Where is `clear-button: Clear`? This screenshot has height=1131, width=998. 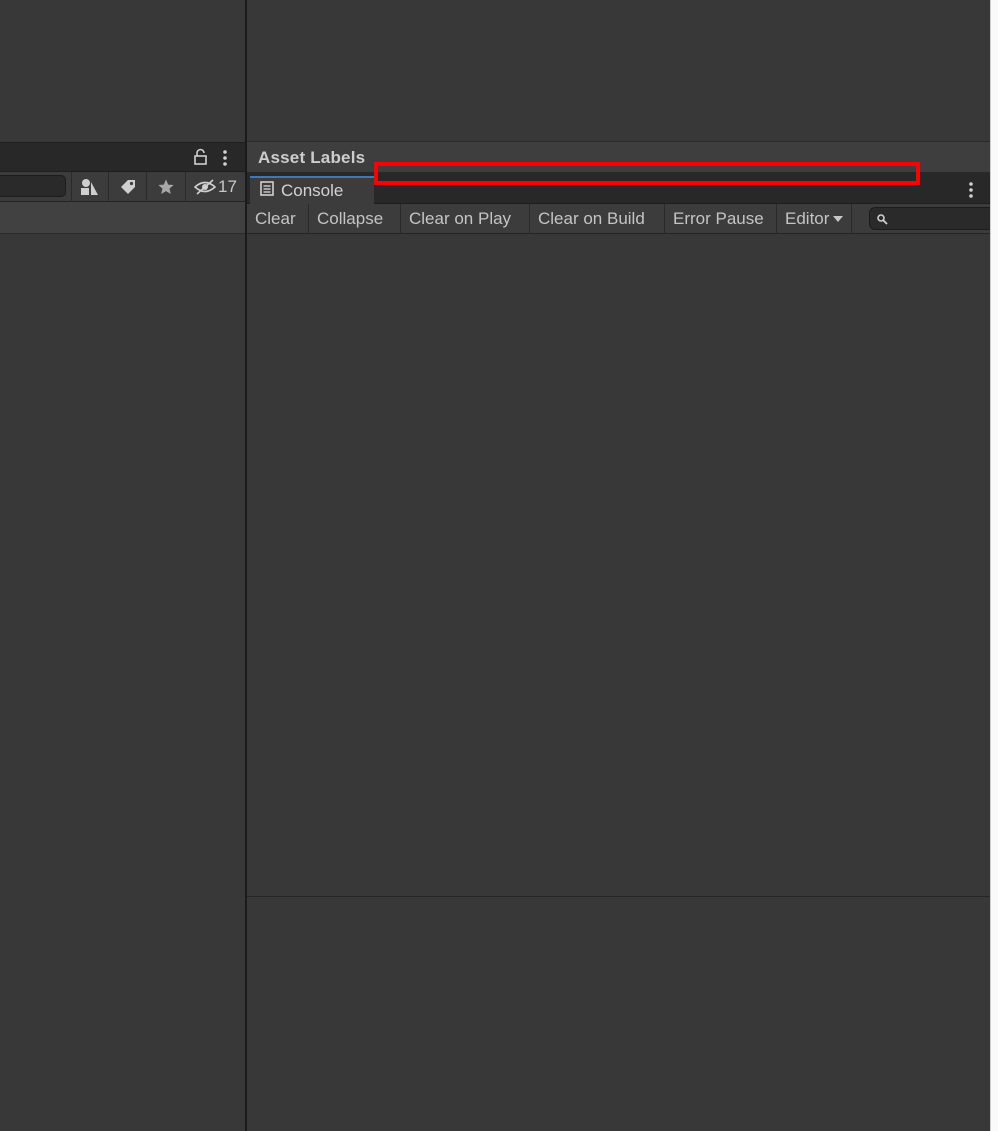 clear-button: Clear is located at coordinates (278, 219).